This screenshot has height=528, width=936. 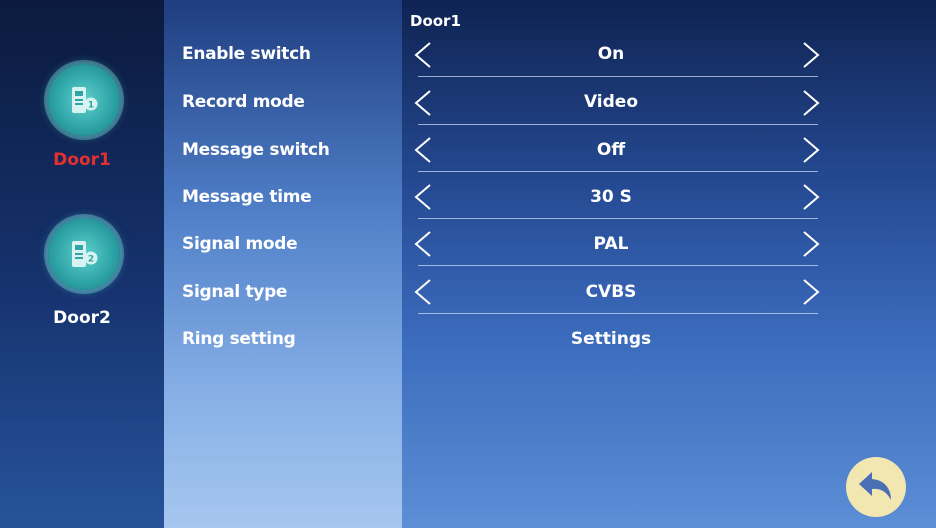 I want to click on setting-value-enable-switch: On, so click(x=611, y=54).